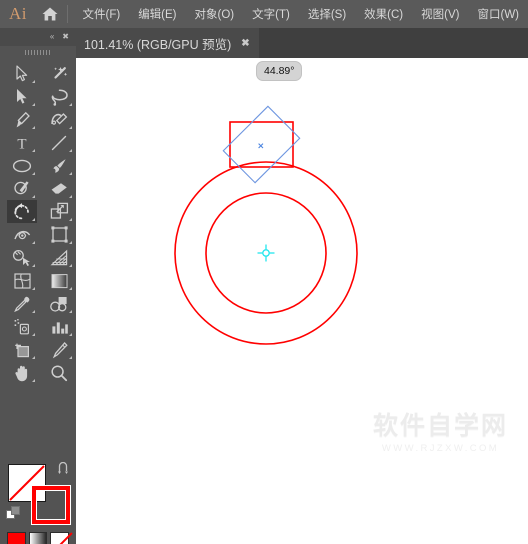  I want to click on width-tool, so click(22, 234).